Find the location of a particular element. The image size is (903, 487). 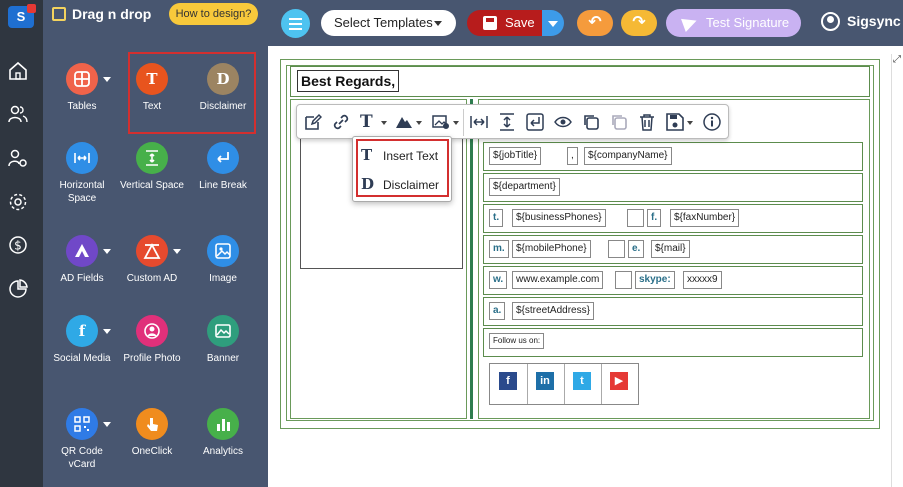

tool-profile-photo: Profile Photo is located at coordinates (152, 340).